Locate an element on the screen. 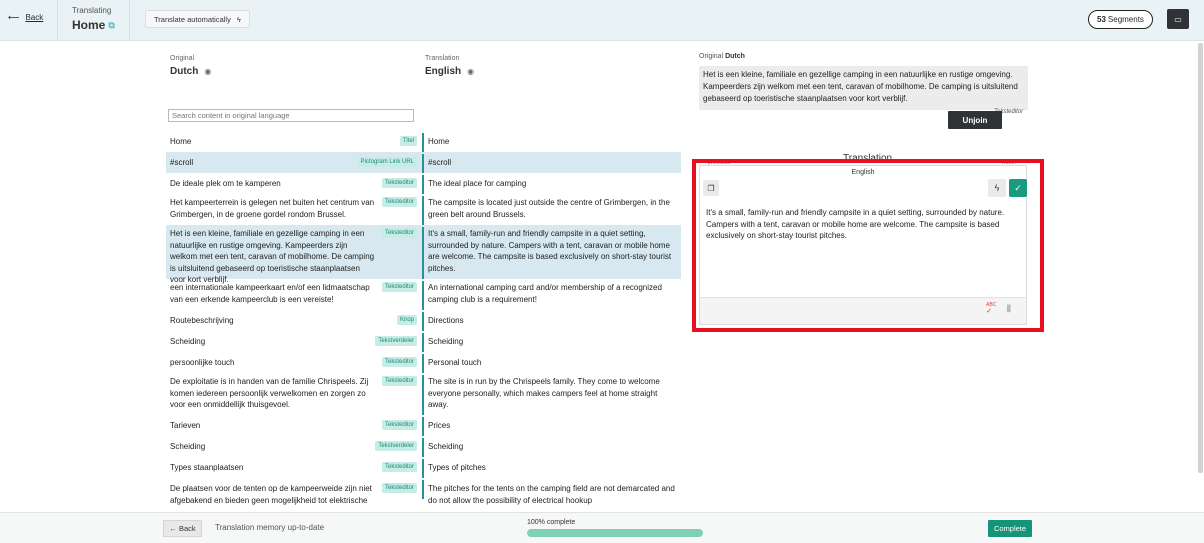  segment-row: Tarieven Teksteditor Prices is located at coordinates (423, 425).